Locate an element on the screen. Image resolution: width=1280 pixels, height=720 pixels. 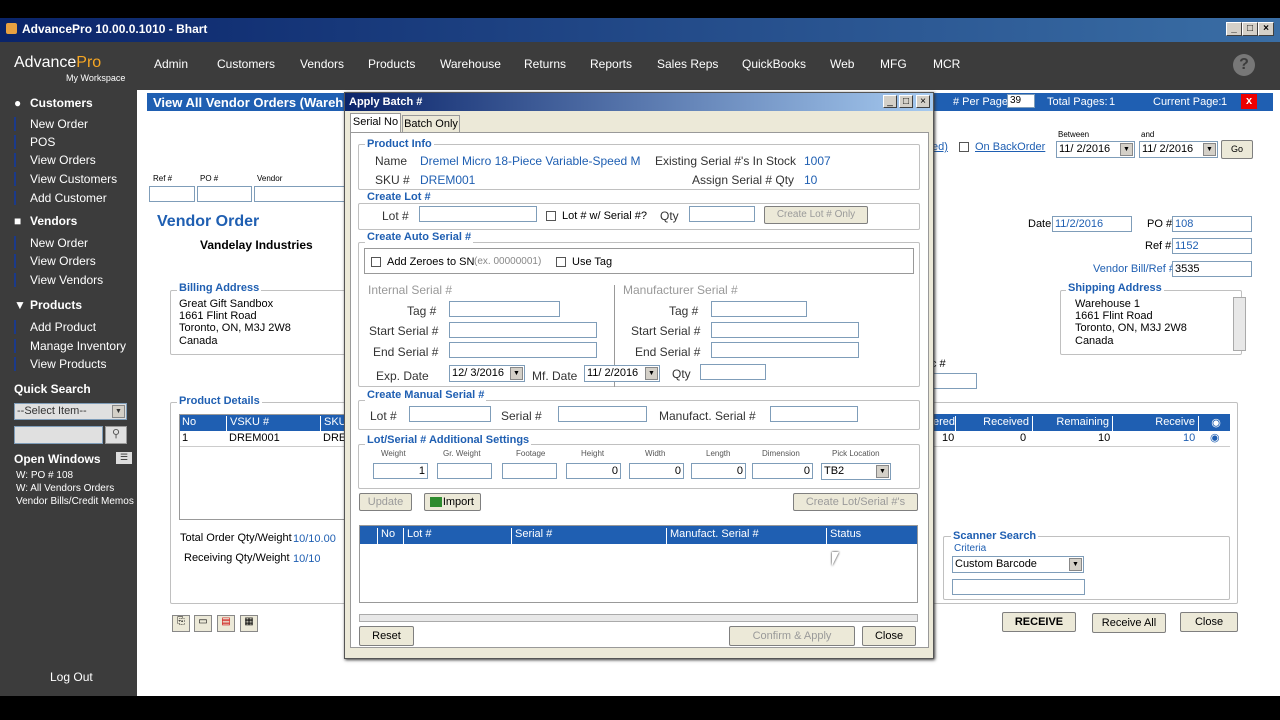
menu-quickbooks: QuickBooks is located at coordinates (774, 64).